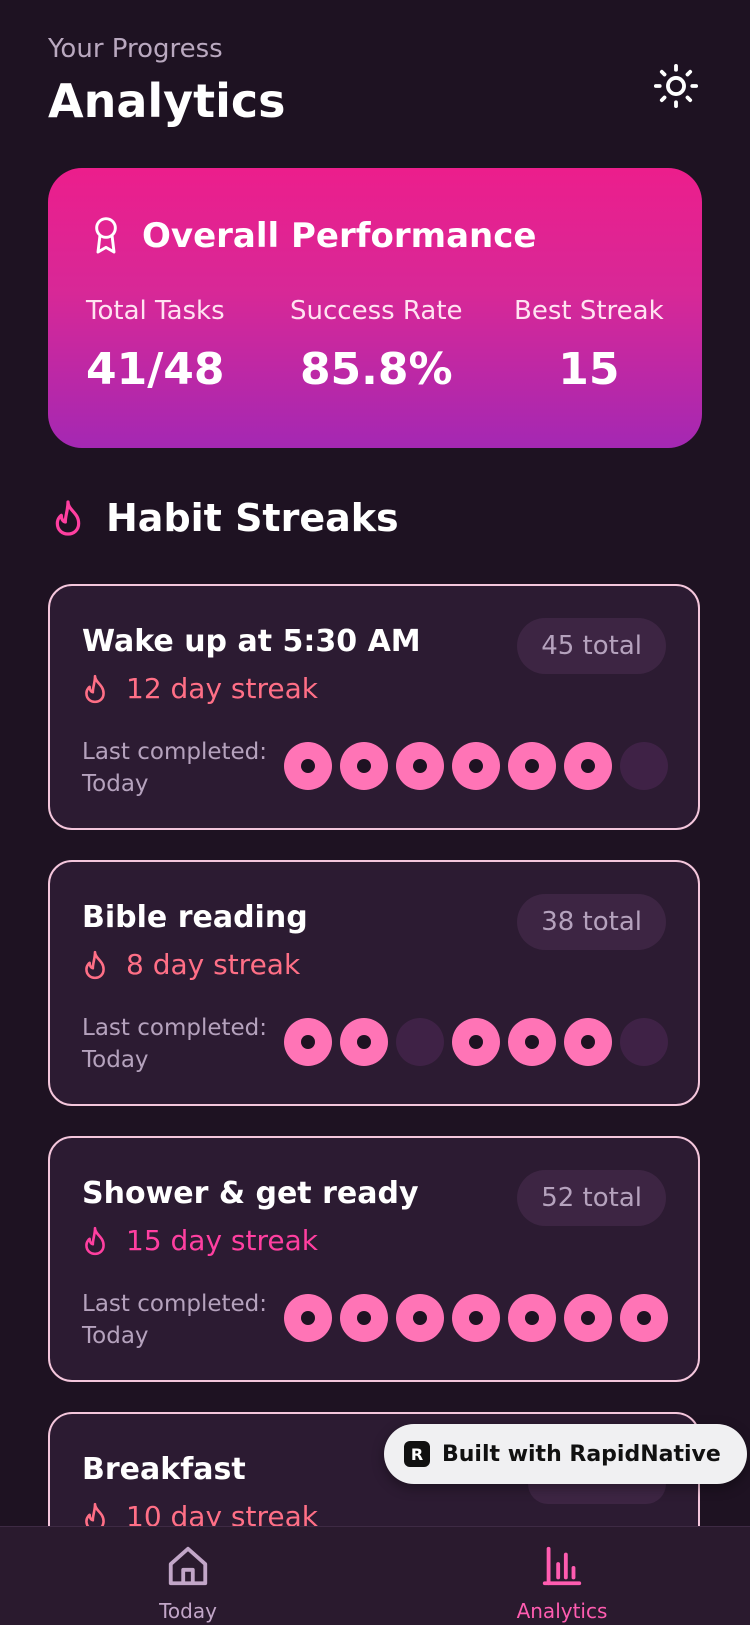 Image resolution: width=750 pixels, height=1625 pixels. I want to click on bar-chart-icon, so click(562, 1566).